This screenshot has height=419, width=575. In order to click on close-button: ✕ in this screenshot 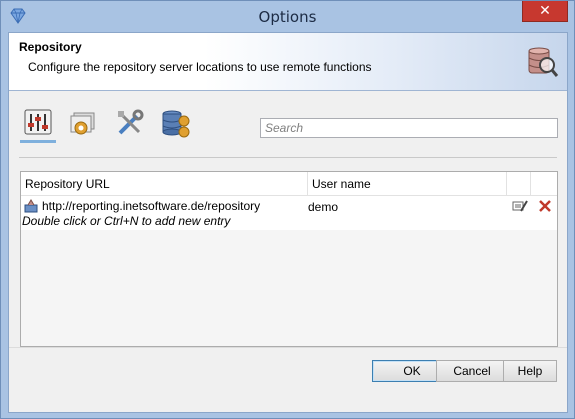, I will do `click(545, 11)`.